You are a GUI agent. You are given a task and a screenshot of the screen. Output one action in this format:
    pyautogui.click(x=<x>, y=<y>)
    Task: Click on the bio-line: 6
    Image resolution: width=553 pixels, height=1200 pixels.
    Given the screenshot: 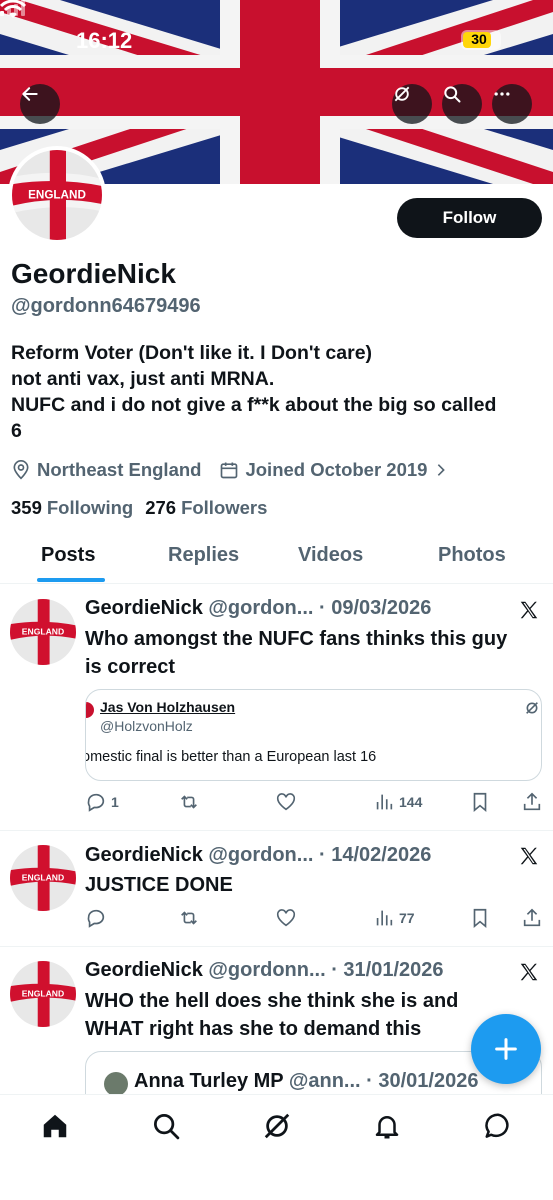 What is the action you would take?
    pyautogui.click(x=16, y=431)
    